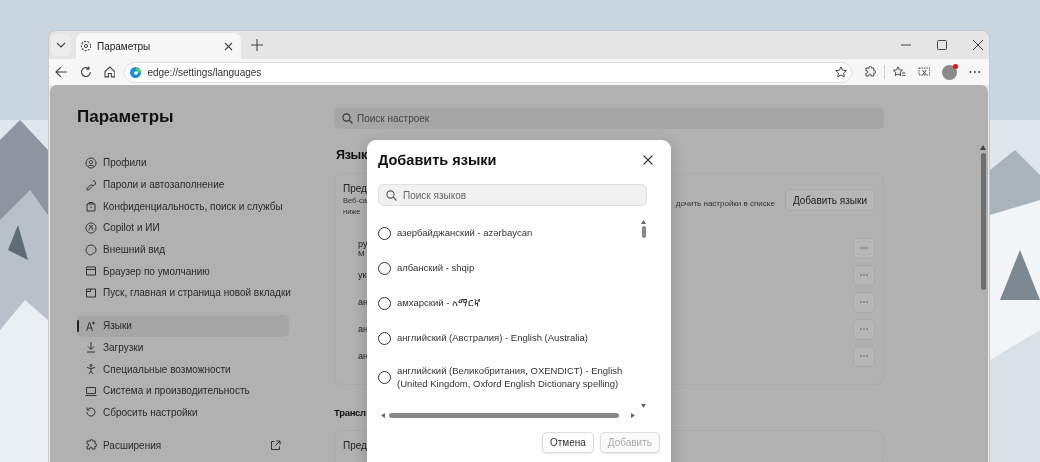 The width and height of the screenshot is (1040, 462). I want to click on language-option: английский (Австралия) - English (Australia), so click(503, 338).